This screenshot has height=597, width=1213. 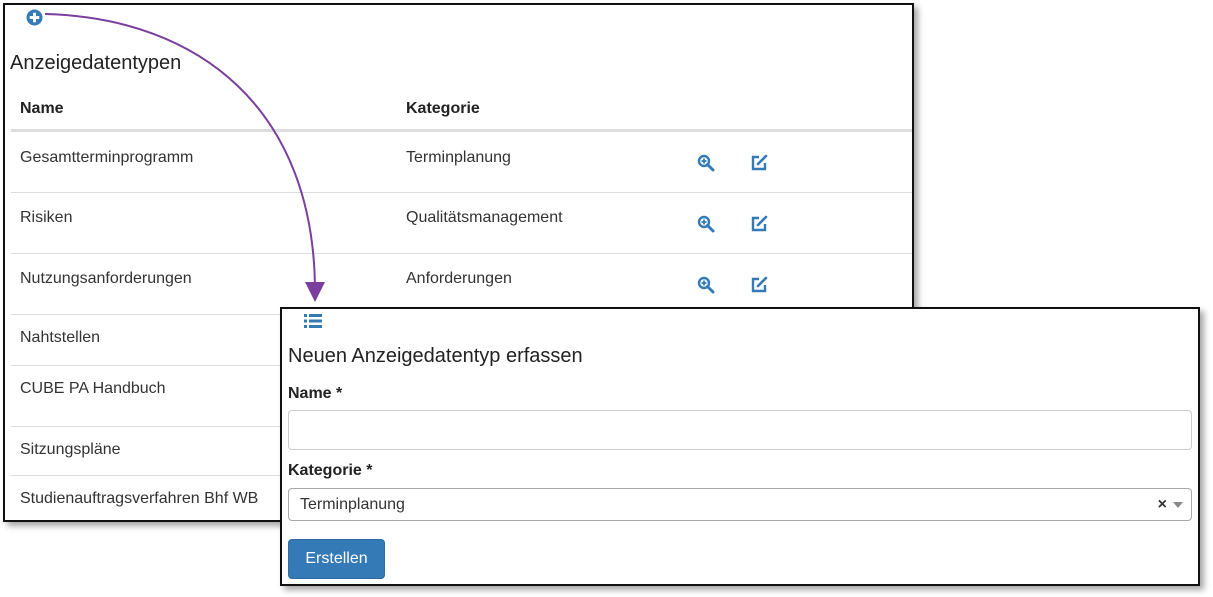 What do you see at coordinates (336, 559) in the screenshot?
I see `create-button: Erstellen` at bounding box center [336, 559].